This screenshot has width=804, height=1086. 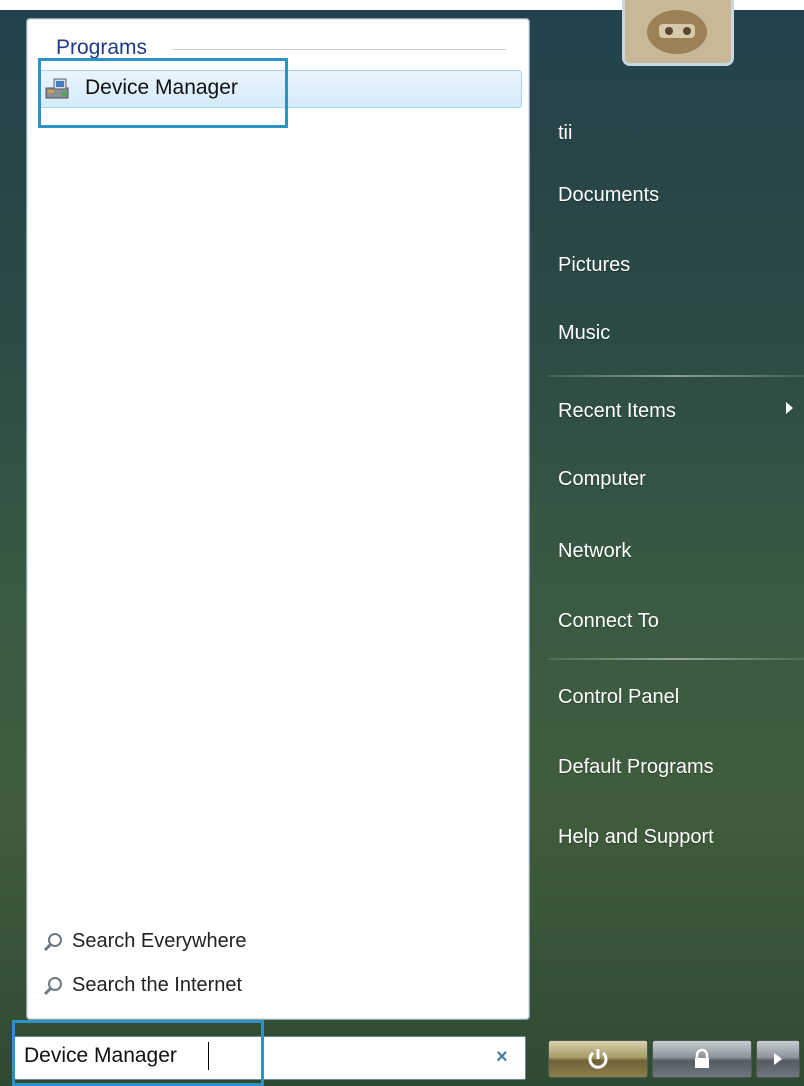 I want to click on power-icon, so click(x=598, y=1059).